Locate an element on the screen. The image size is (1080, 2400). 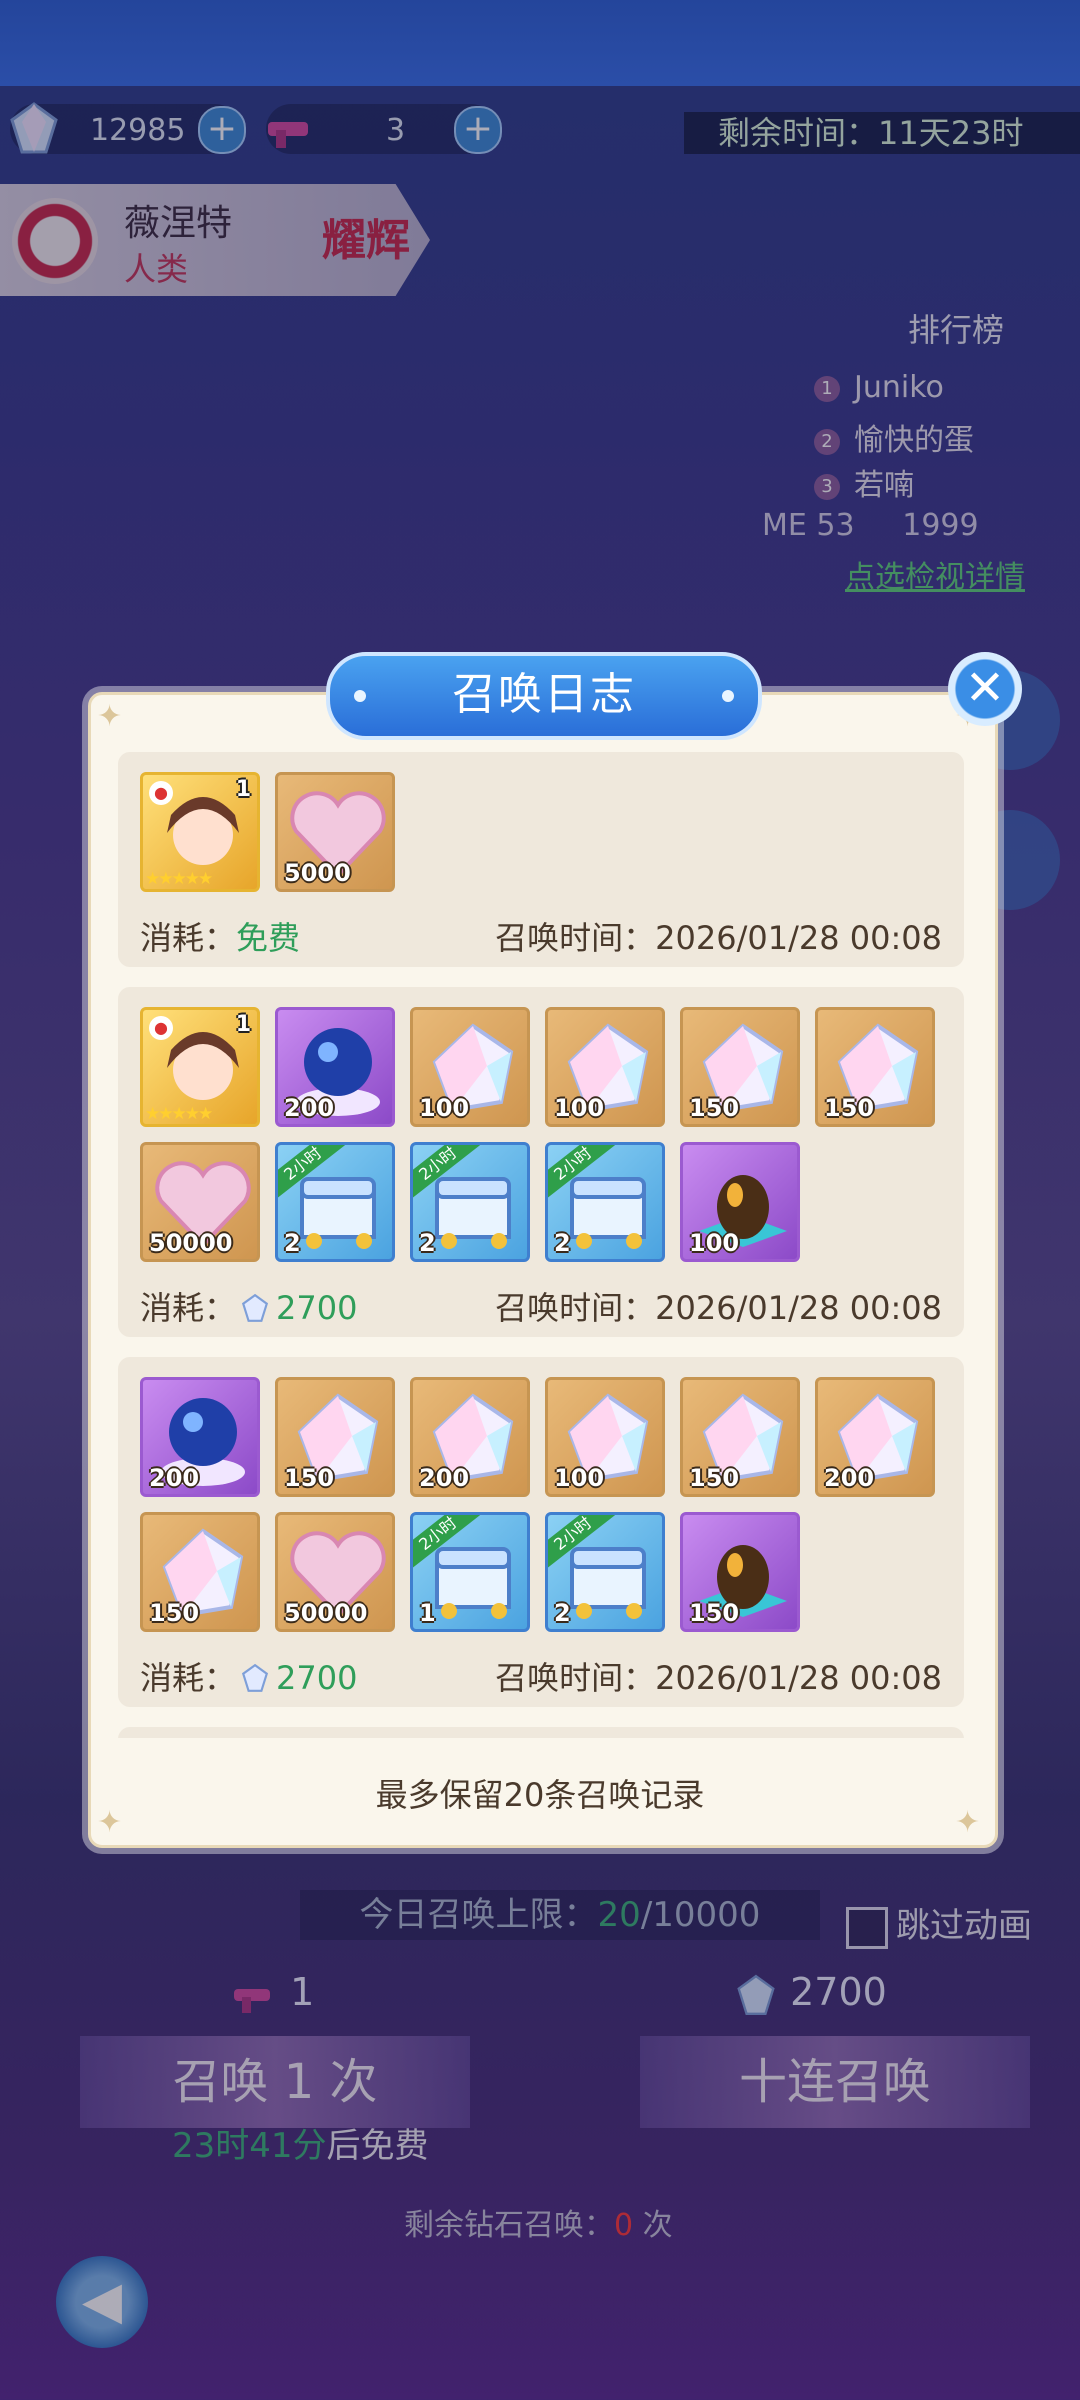
close-icon: ✕ is located at coordinates (985, 689).